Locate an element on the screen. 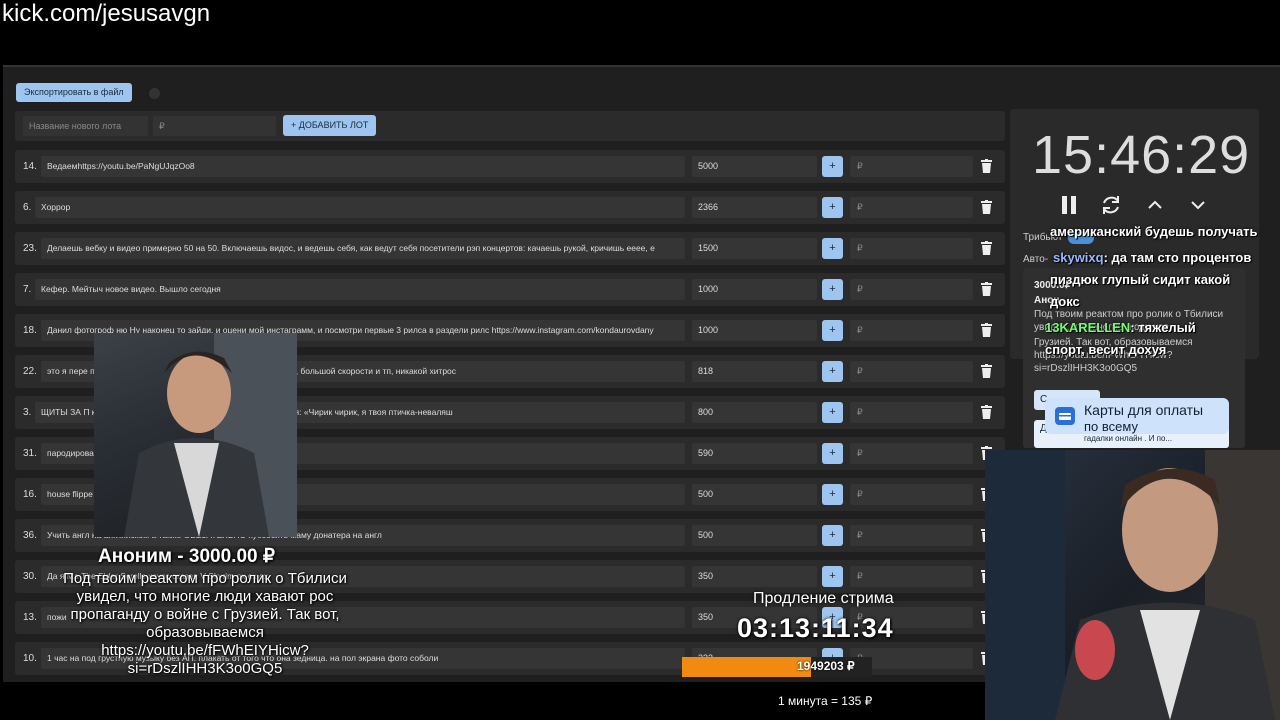 This screenshot has width=1280, height=720. lot-number: 7. is located at coordinates (27, 289).